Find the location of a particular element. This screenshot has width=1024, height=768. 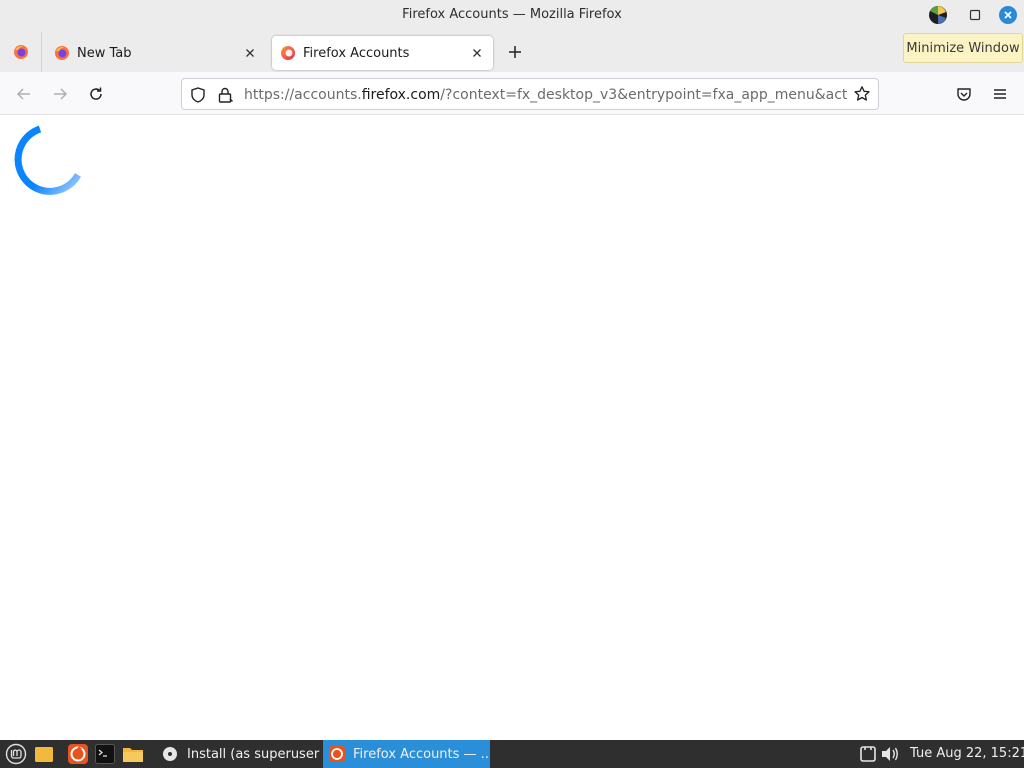

hamburger-menu-icon is located at coordinates (1000, 94).